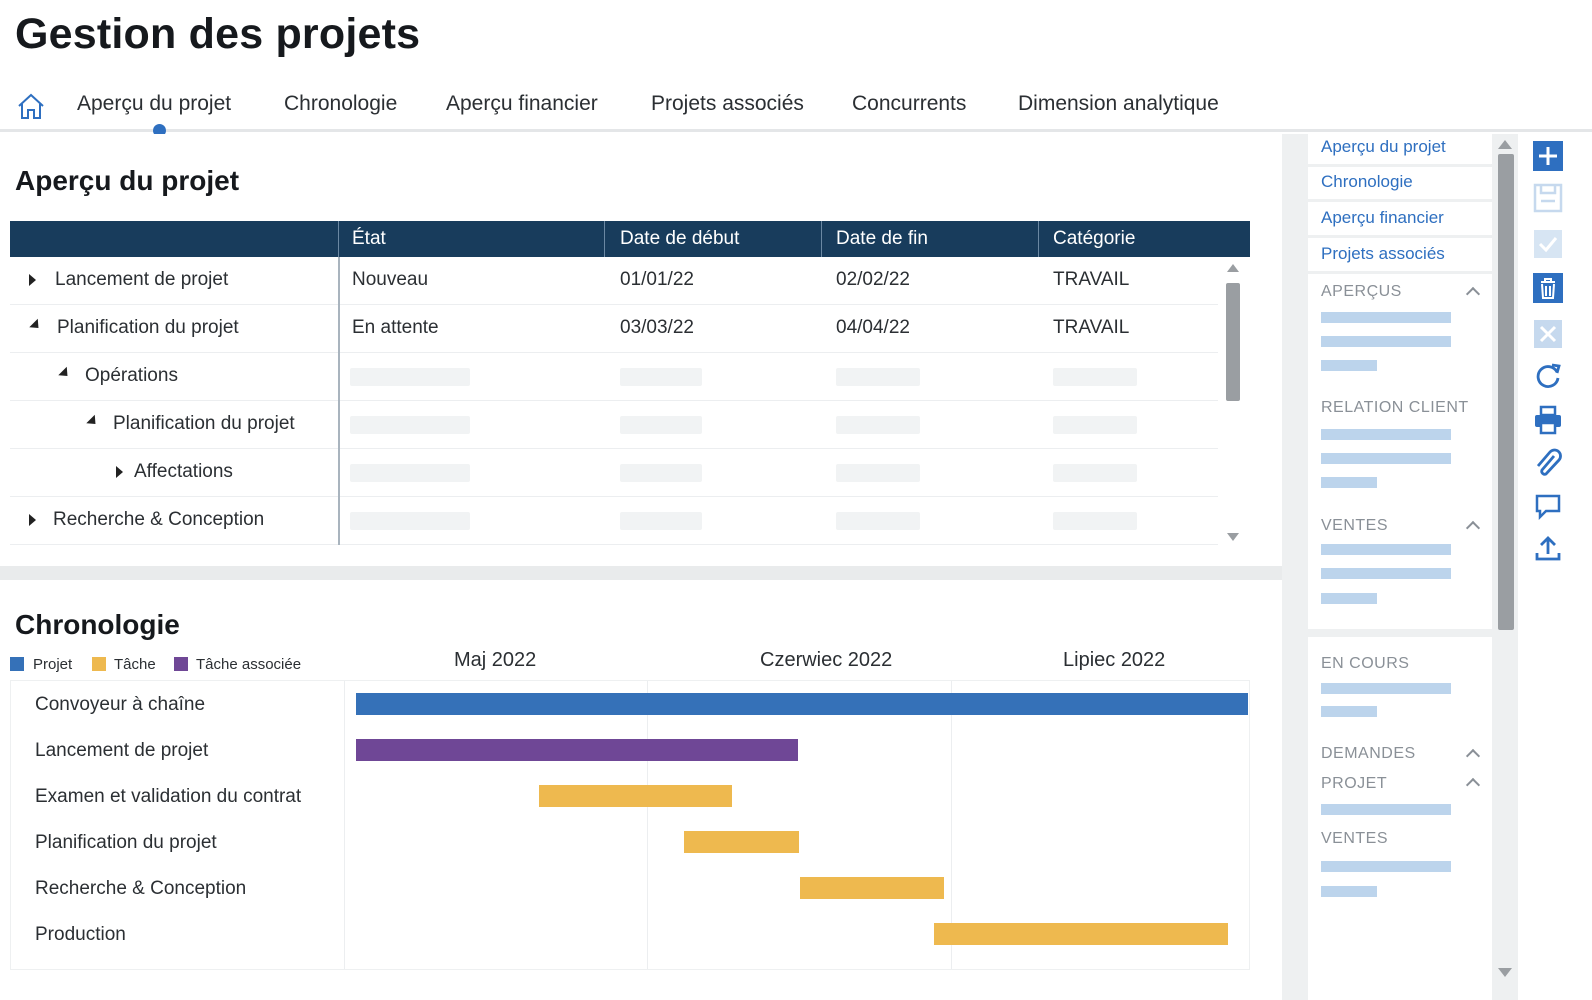  I want to click on table-row: Planification du projet, so click(614, 425).